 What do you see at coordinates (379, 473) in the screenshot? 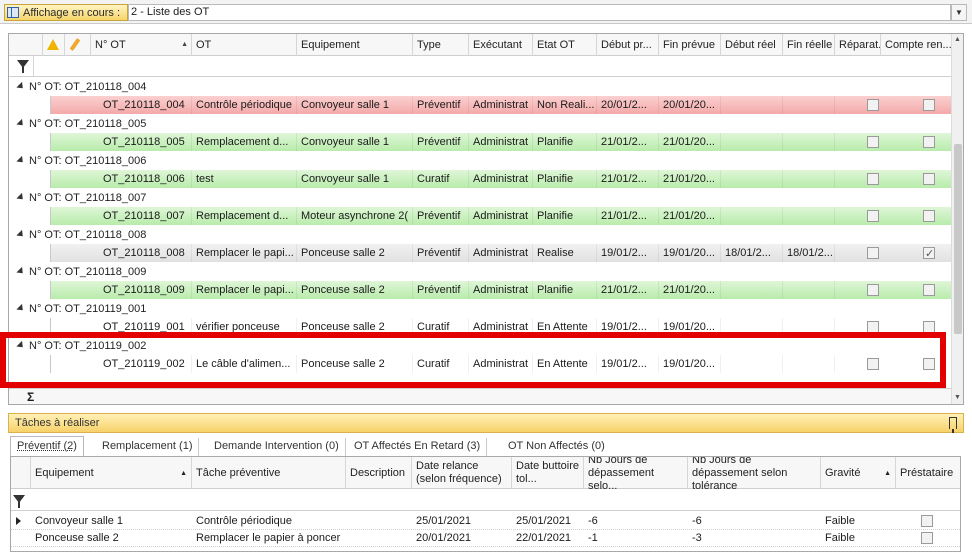
I see `col-description: Description` at bounding box center [379, 473].